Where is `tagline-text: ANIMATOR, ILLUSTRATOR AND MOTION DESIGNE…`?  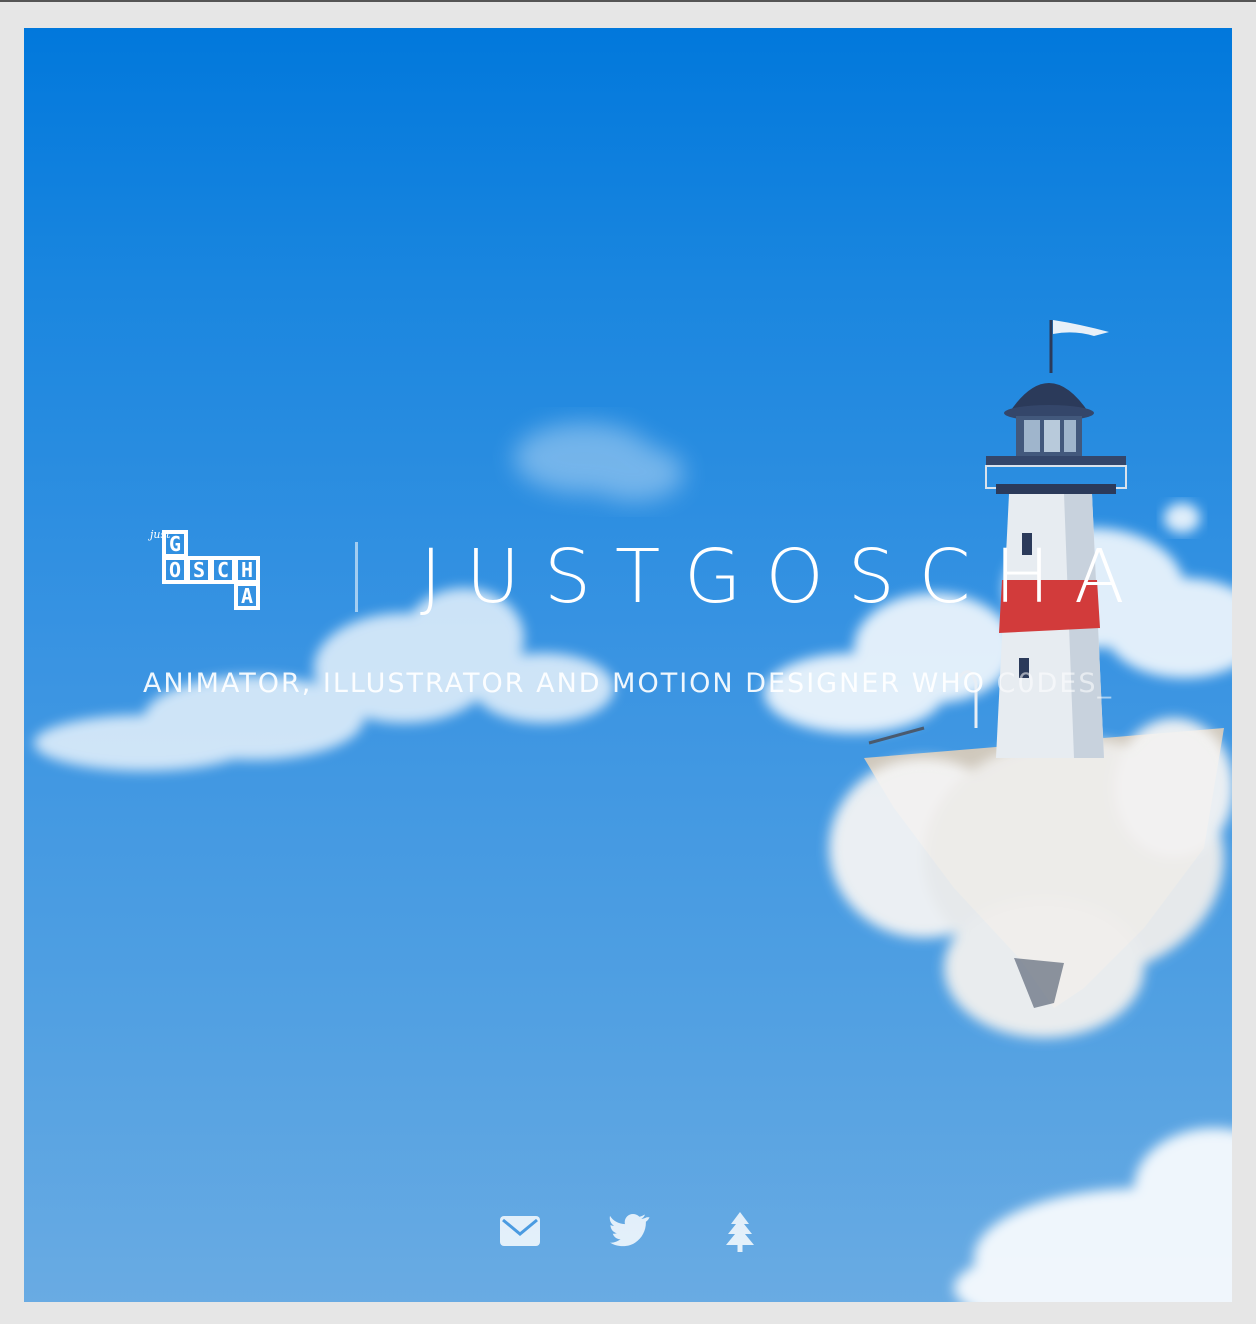
tagline-text: ANIMATOR, ILLUSTRATOR AND MOTION DESIGNE… is located at coordinates (569, 683).